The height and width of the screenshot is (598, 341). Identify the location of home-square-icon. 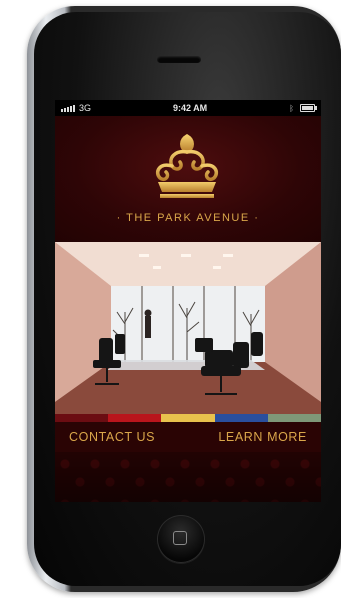
(180, 538).